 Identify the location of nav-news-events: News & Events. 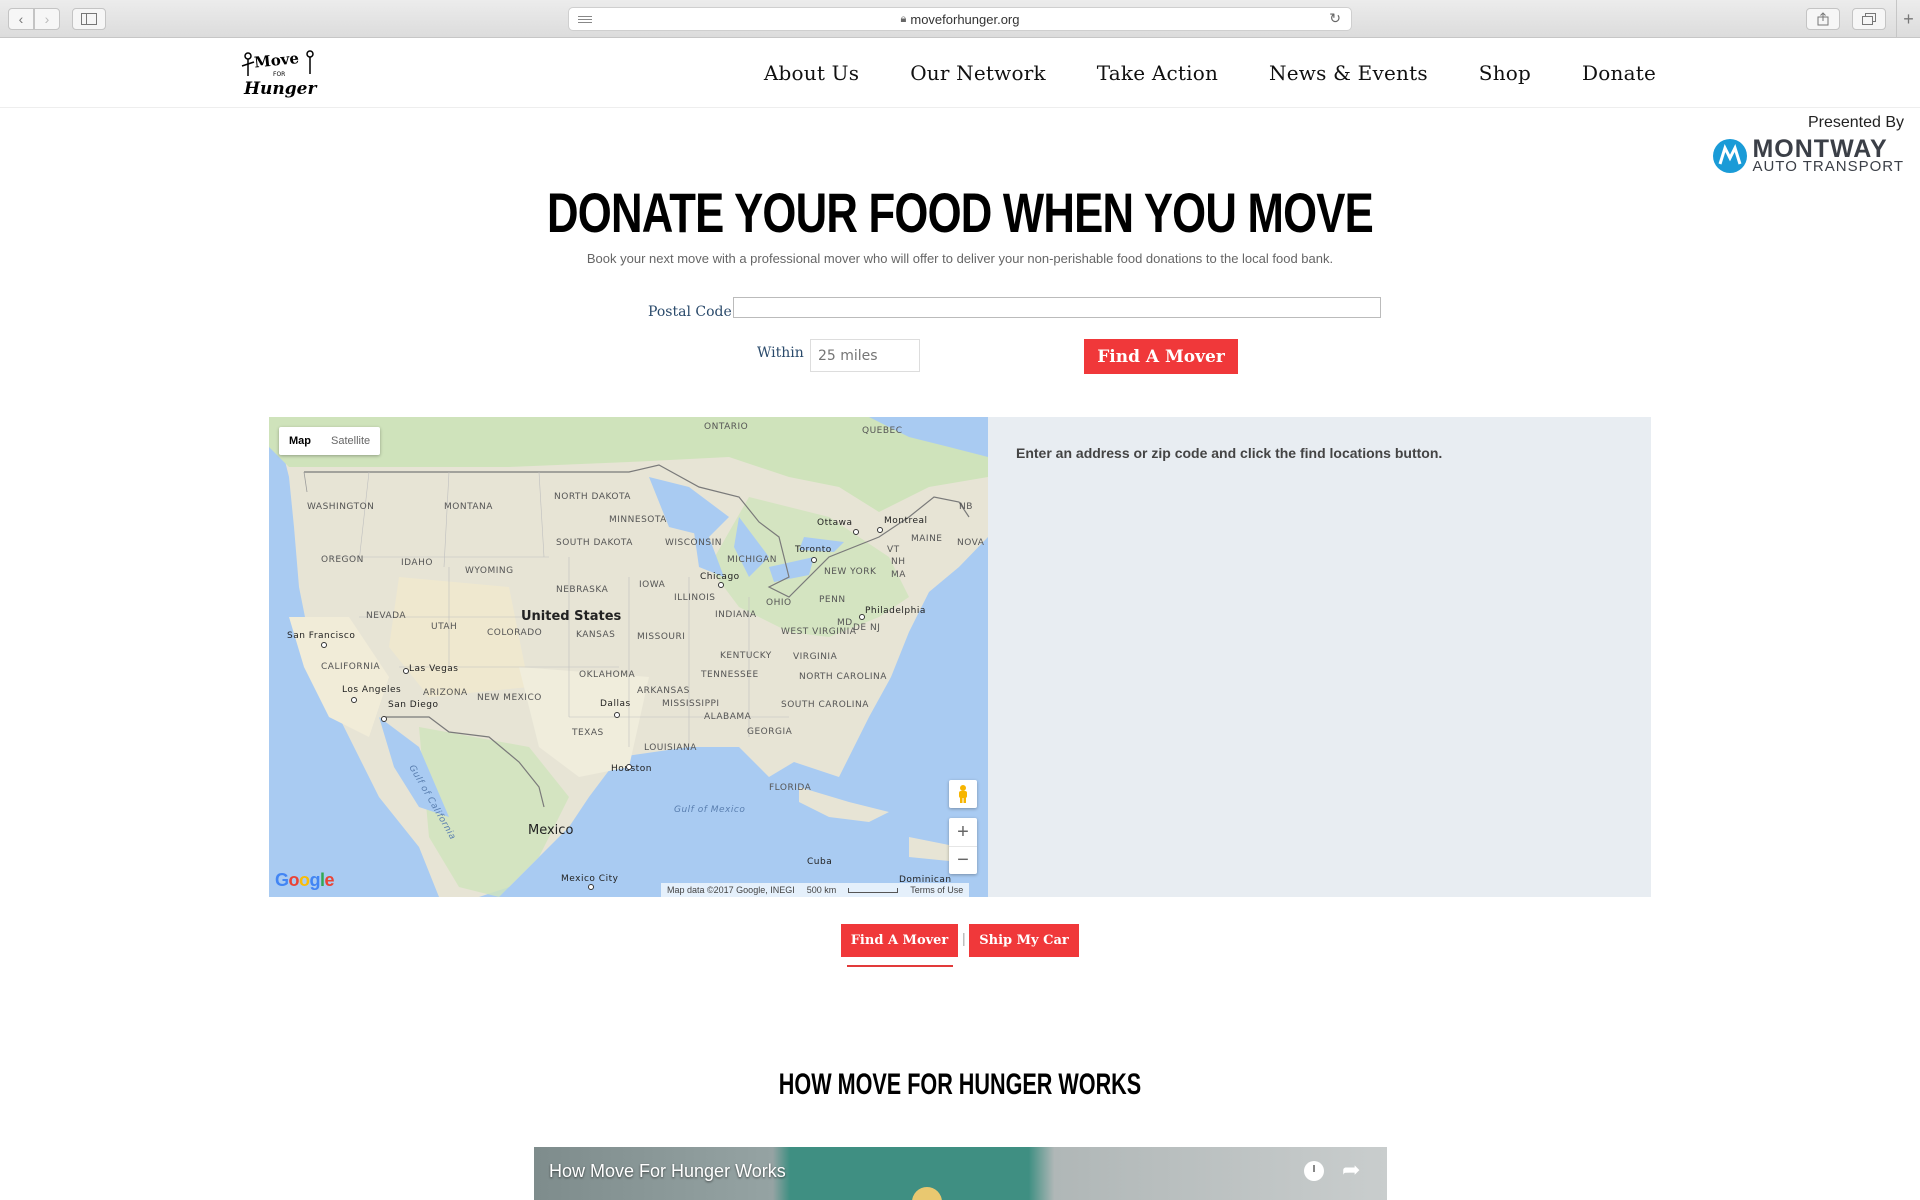
(1348, 73).